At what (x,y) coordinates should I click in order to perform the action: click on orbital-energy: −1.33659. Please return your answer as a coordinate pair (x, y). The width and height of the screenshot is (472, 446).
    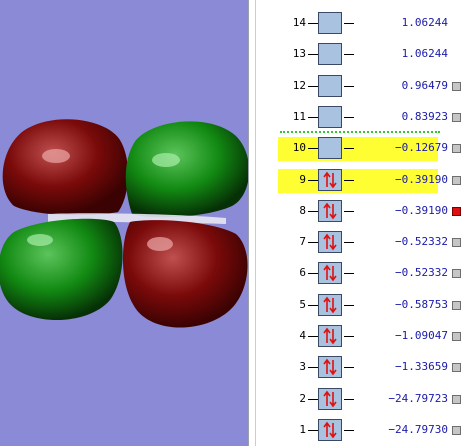
    Looking at the image, I should click on (421, 366).